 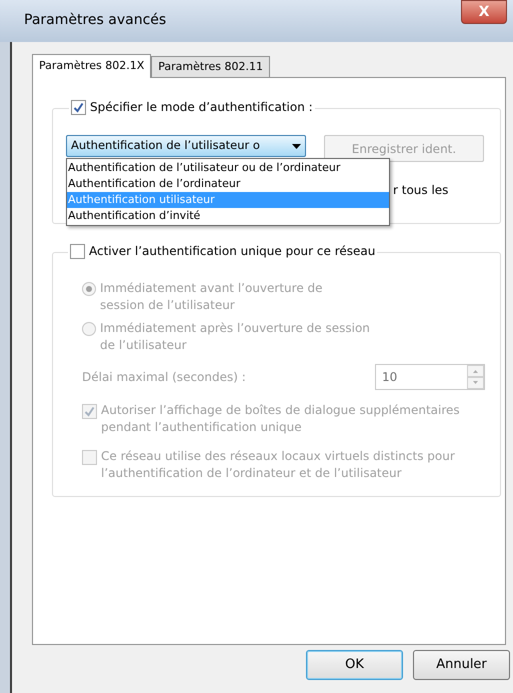 I want to click on auth-mode-dropdown: Authentification de l’utilisateur o, so click(x=186, y=146).